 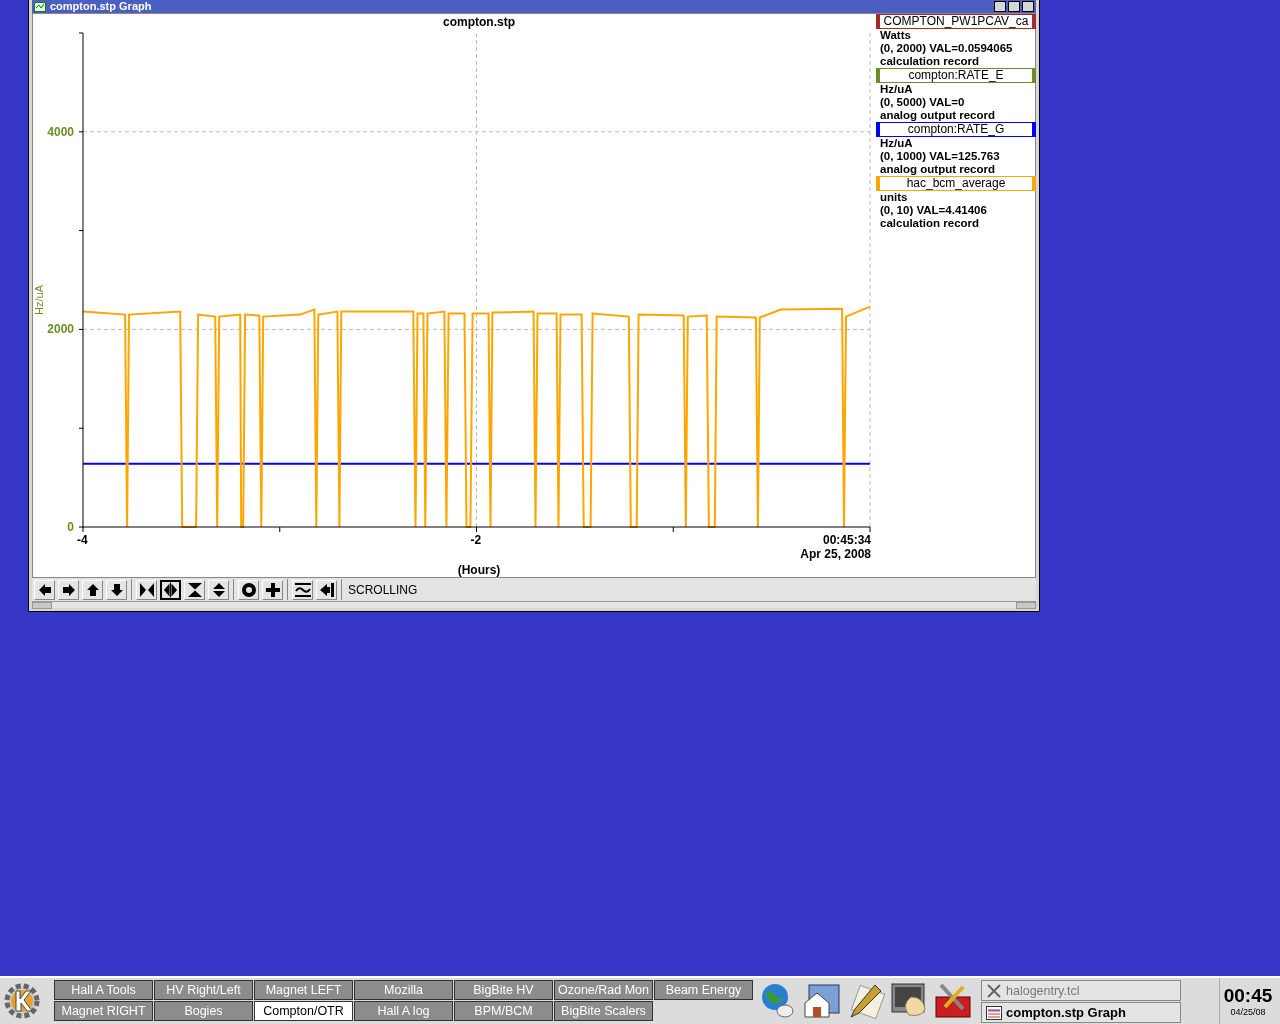 What do you see at coordinates (953, 1001) in the screenshot?
I see `toolbox-icon` at bounding box center [953, 1001].